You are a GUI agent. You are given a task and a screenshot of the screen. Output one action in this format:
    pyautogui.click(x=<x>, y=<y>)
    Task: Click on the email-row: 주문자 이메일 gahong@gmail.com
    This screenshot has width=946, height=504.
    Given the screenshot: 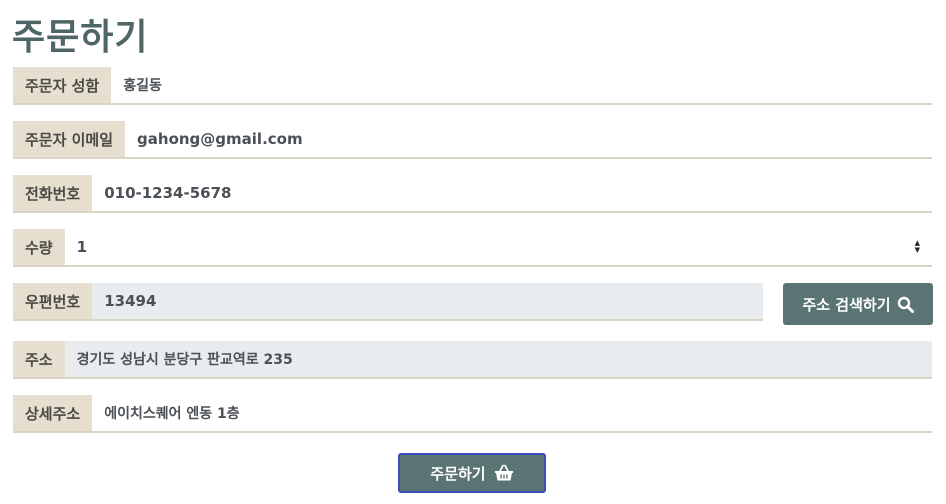 What is the action you would take?
    pyautogui.click(x=472, y=140)
    